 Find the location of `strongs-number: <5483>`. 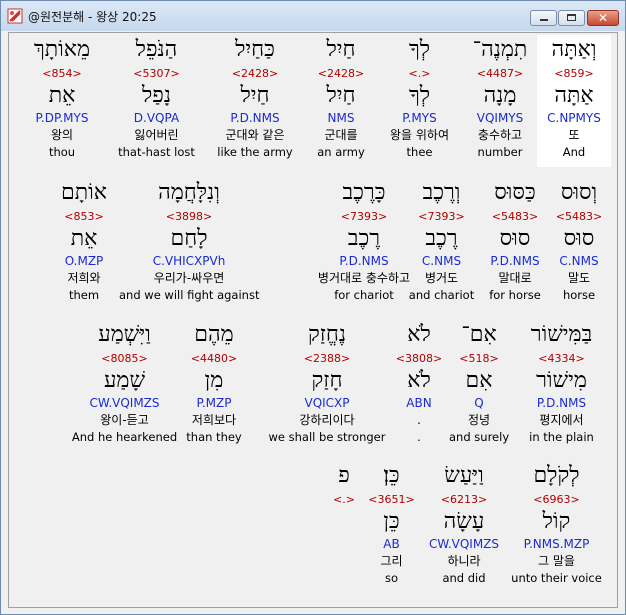

strongs-number: <5483> is located at coordinates (579, 216).